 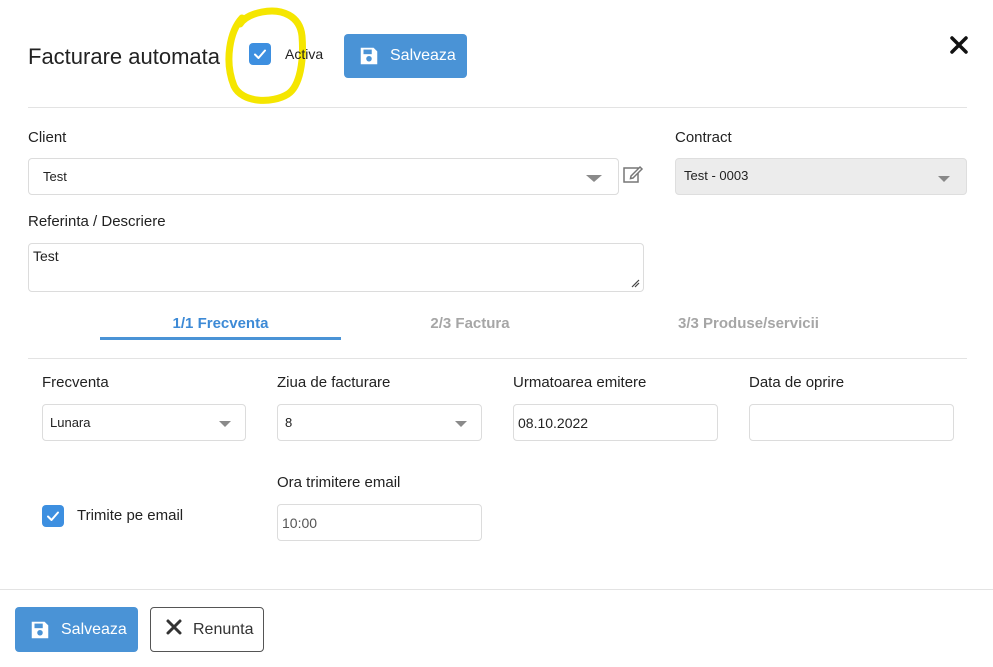 What do you see at coordinates (497, 107) in the screenshot?
I see `header-divider` at bounding box center [497, 107].